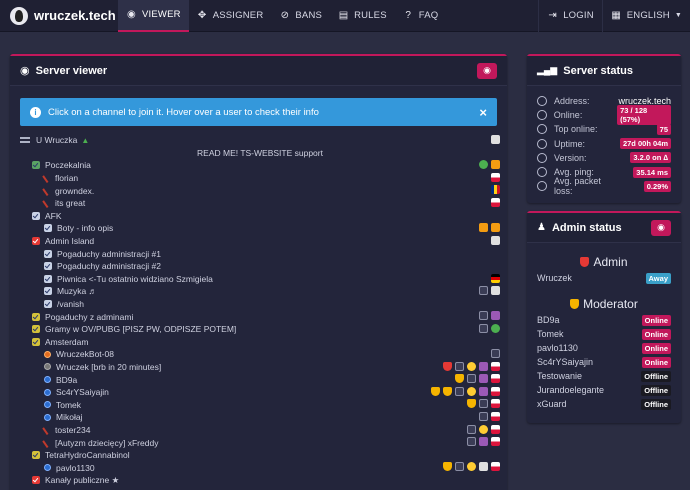 The width and height of the screenshot is (690, 490). What do you see at coordinates (650, 158) in the screenshot?
I see `status-value: 3.2.0 on ∆` at bounding box center [650, 158].